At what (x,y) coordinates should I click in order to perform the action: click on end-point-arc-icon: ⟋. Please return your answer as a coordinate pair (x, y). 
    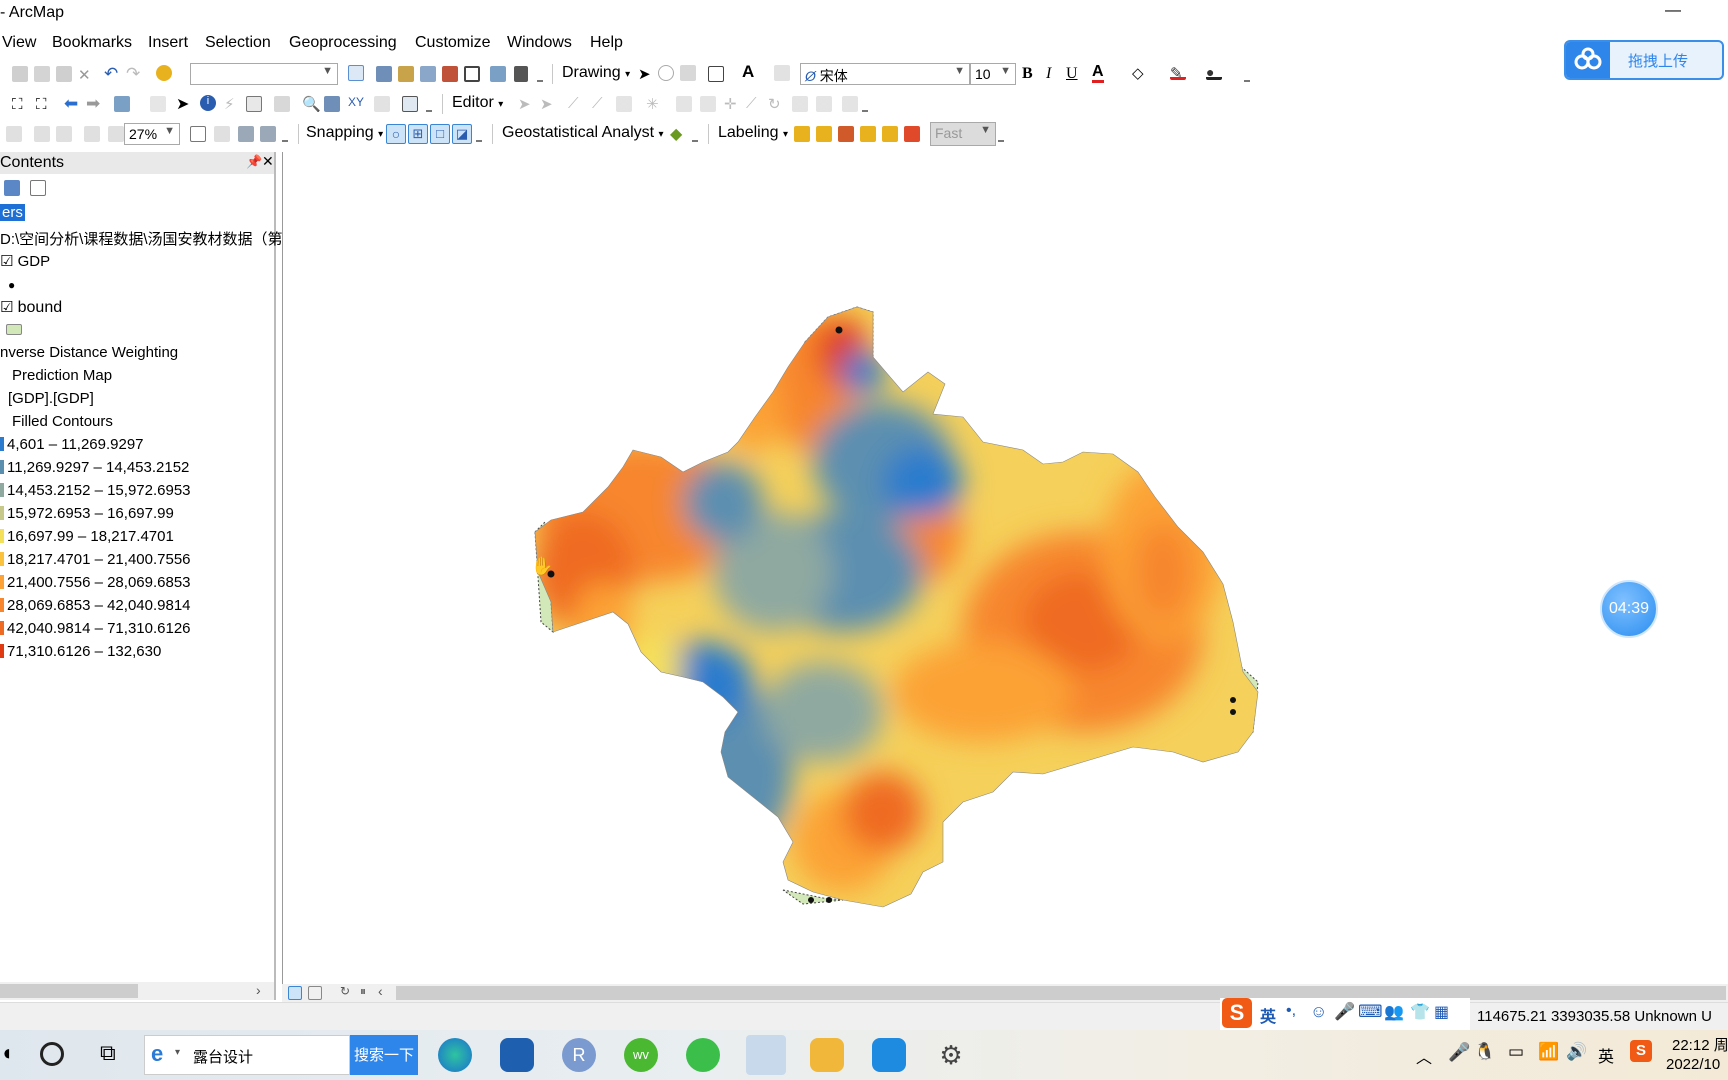
    Looking at the image, I should click on (600, 103).